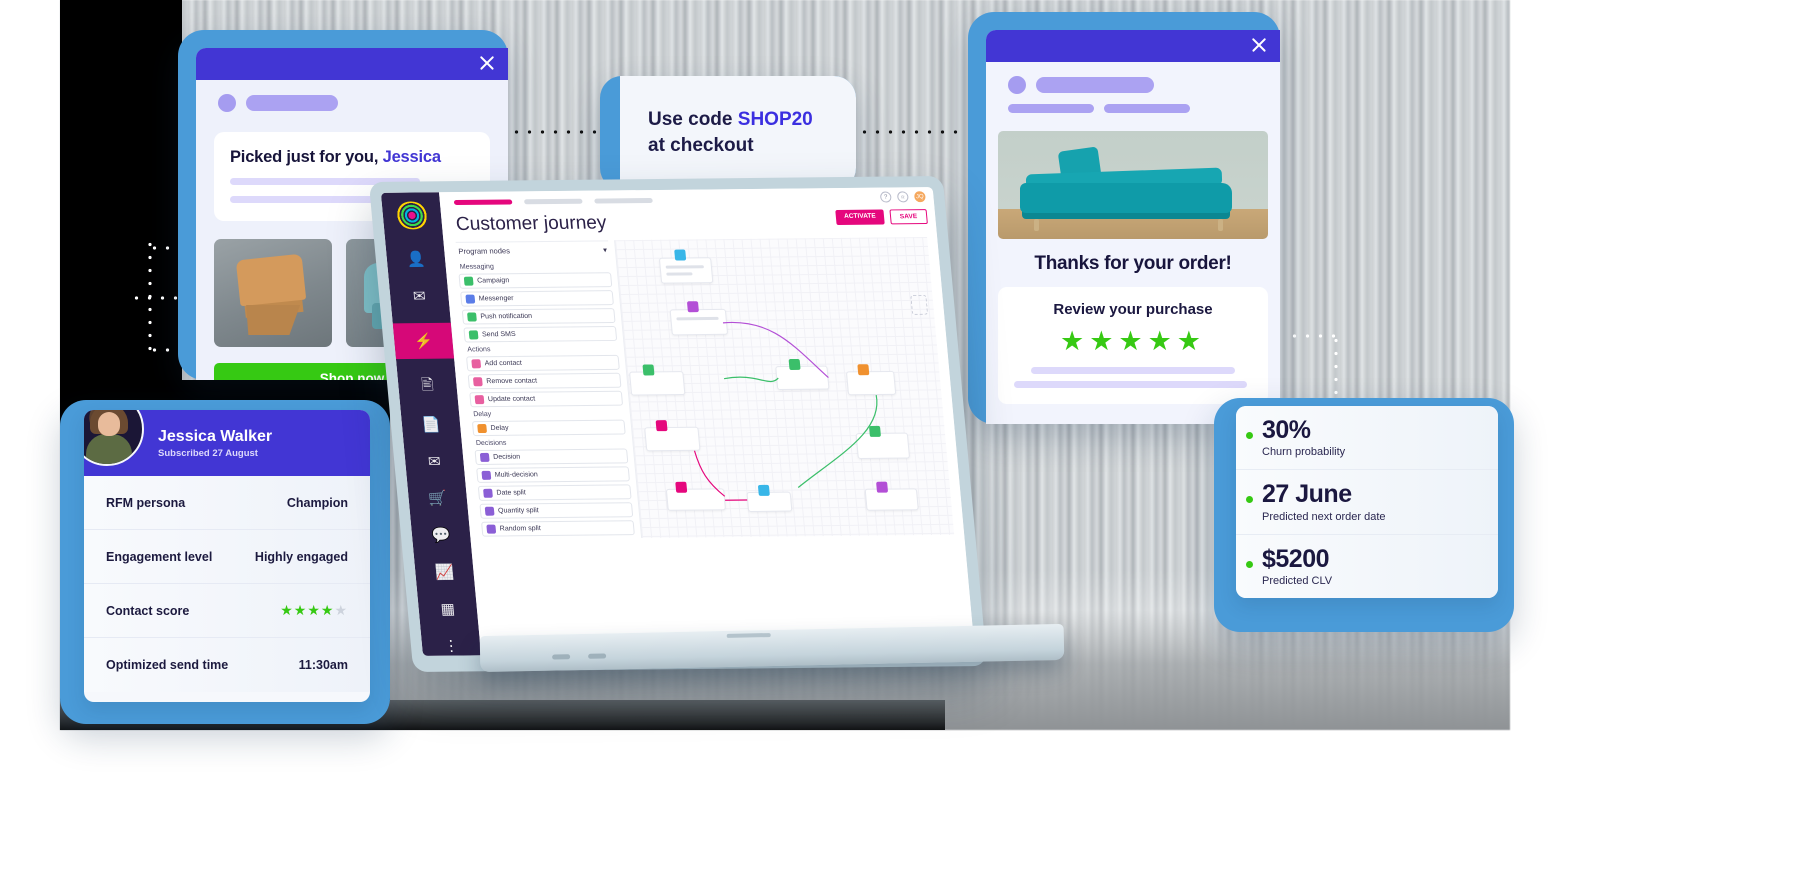 The height and width of the screenshot is (892, 1820). Describe the element at coordinates (423, 341) in the screenshot. I see `automation-icon: ⚡` at that location.